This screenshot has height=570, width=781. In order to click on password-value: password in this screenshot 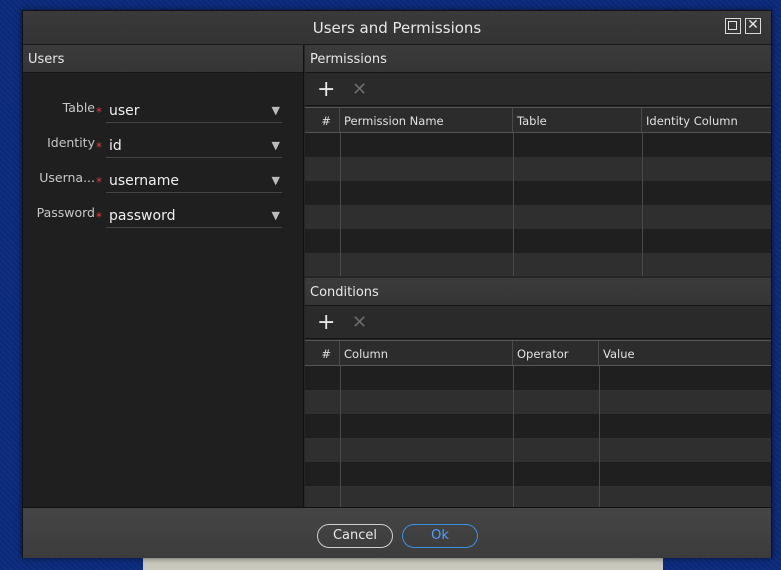, I will do `click(142, 216)`.